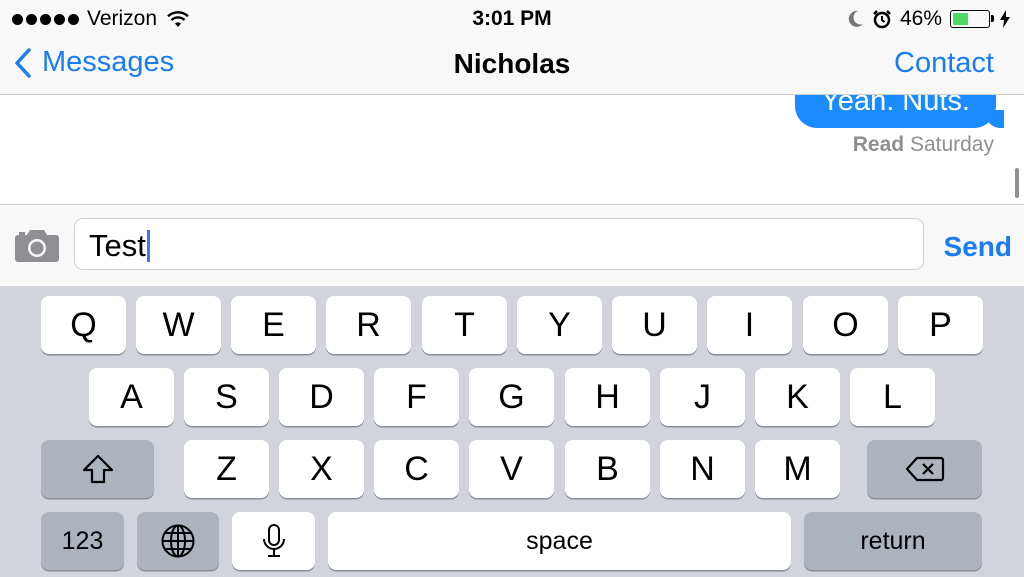 This screenshot has width=1024, height=577. What do you see at coordinates (559, 541) in the screenshot?
I see `space-key: space` at bounding box center [559, 541].